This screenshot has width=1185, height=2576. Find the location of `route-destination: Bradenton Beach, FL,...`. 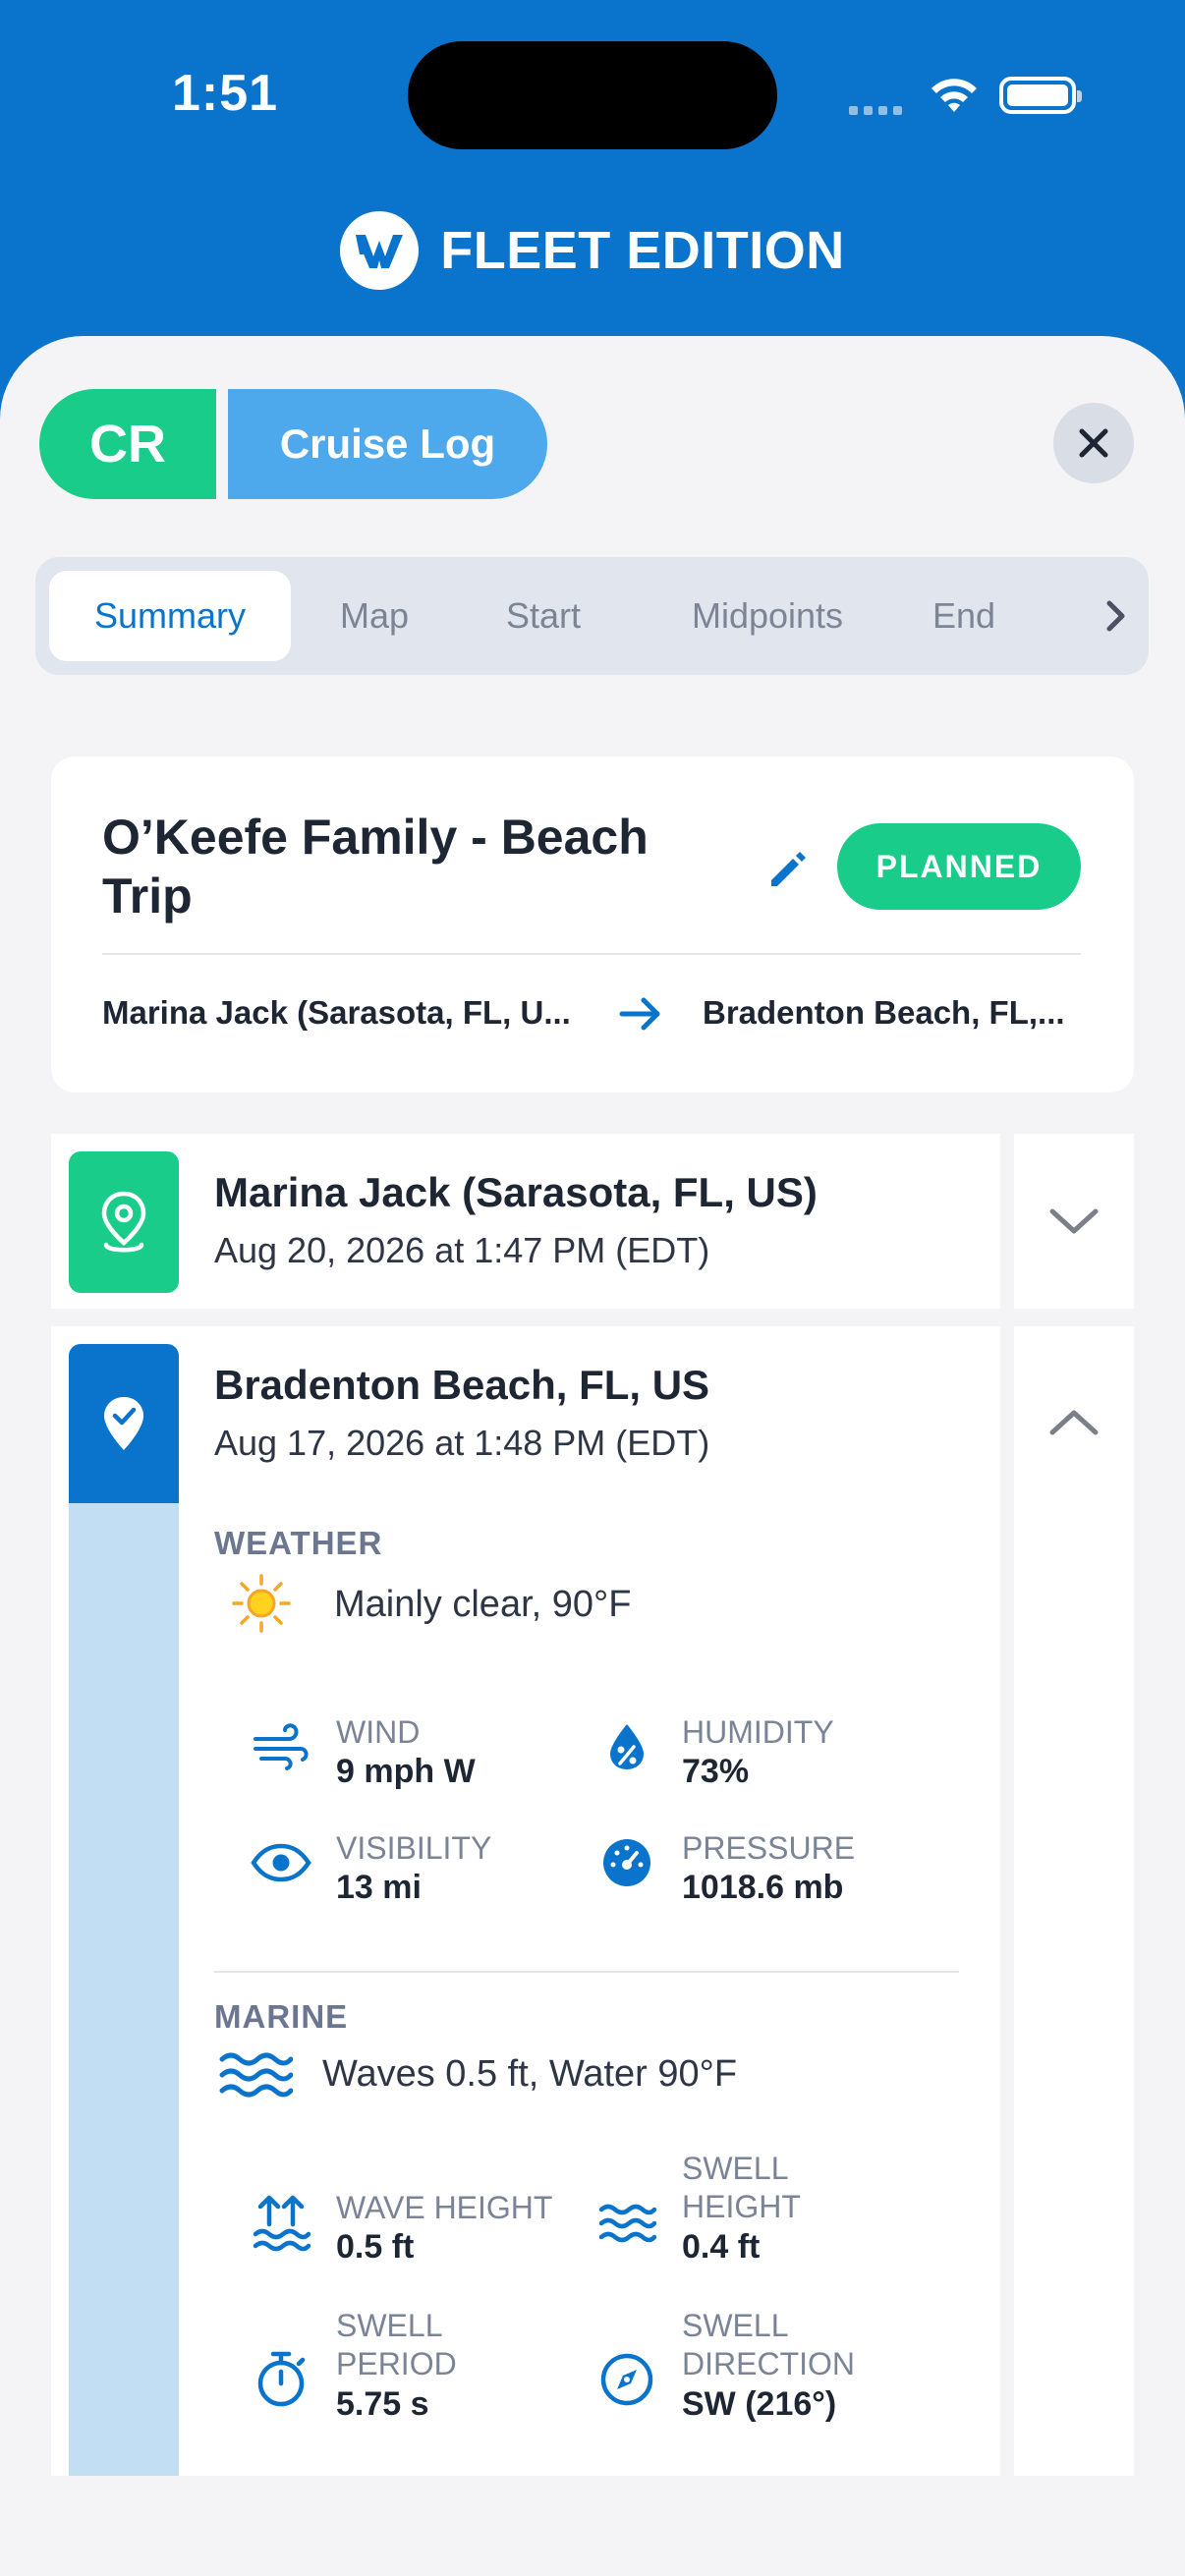

route-destination: Bradenton Beach, FL,... is located at coordinates (884, 1012).